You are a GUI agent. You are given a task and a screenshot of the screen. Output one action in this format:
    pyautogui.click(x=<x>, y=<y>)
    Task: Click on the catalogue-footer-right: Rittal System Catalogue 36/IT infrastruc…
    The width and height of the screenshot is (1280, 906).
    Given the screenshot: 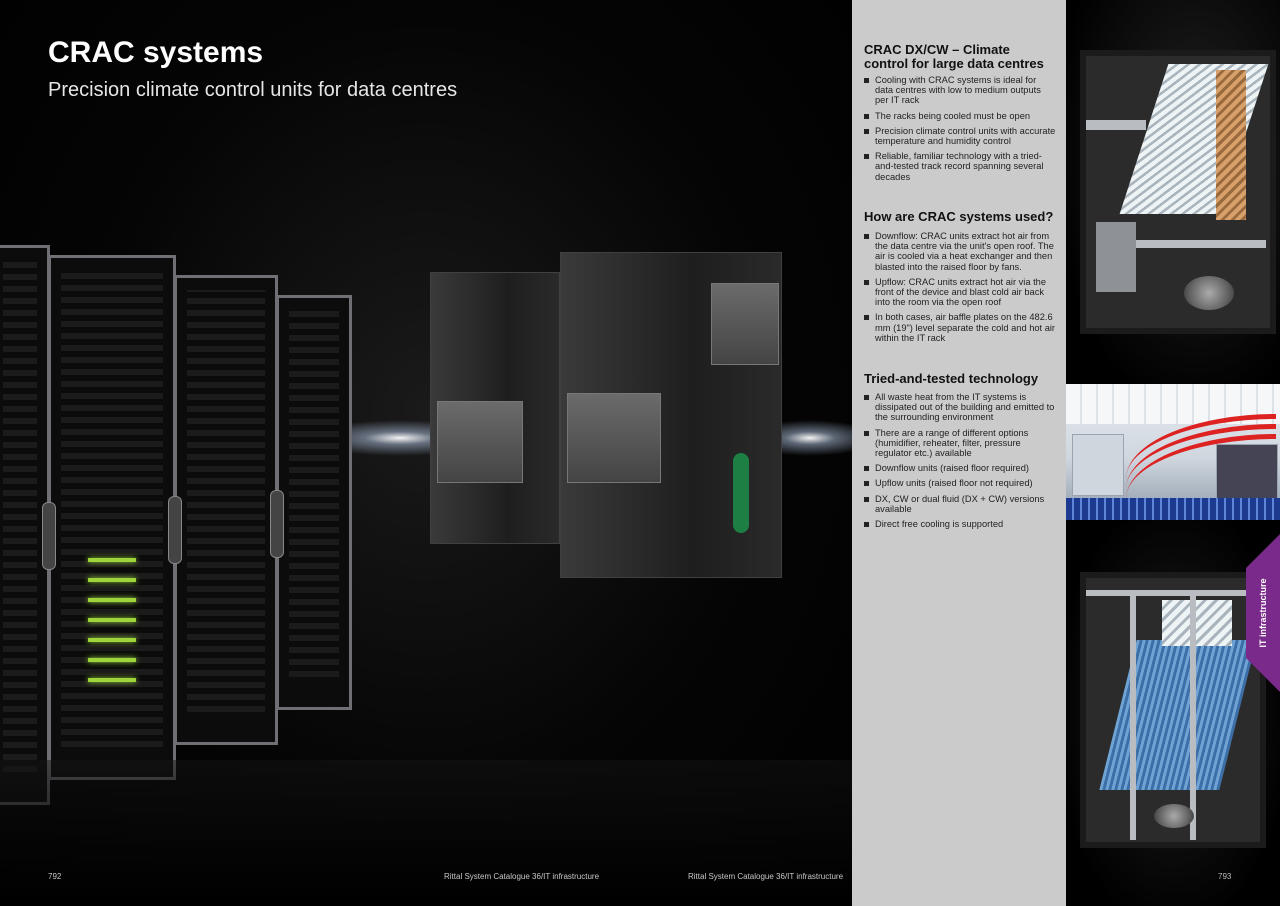 What is the action you would take?
    pyautogui.click(x=766, y=876)
    